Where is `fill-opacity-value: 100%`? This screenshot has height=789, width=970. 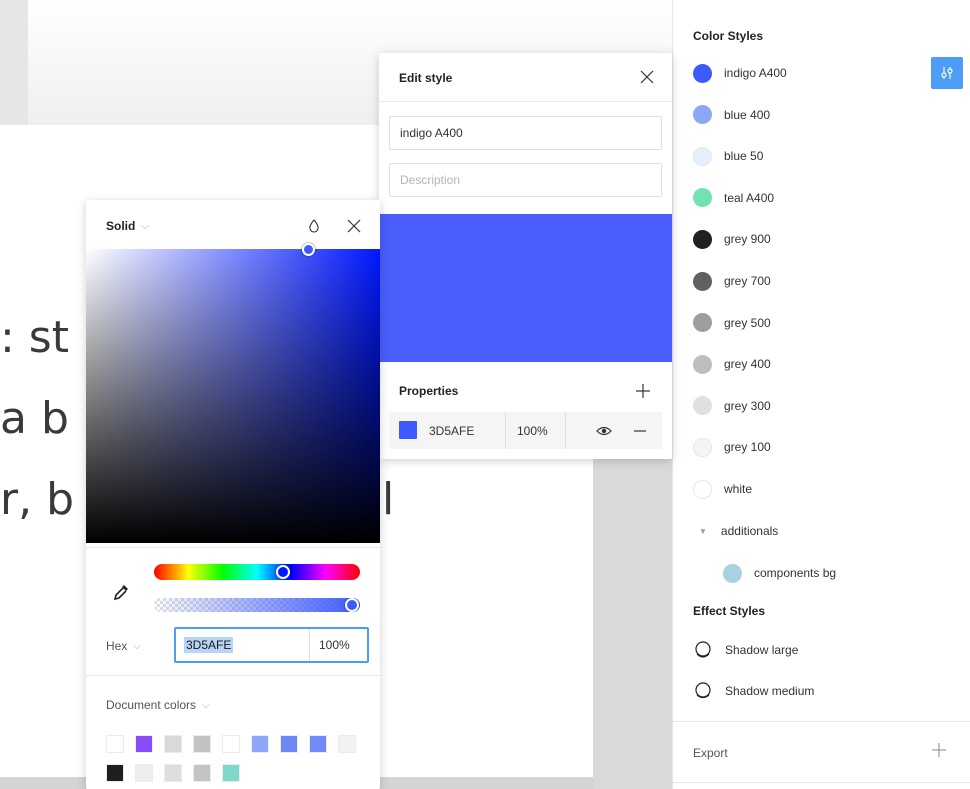 fill-opacity-value: 100% is located at coordinates (532, 431).